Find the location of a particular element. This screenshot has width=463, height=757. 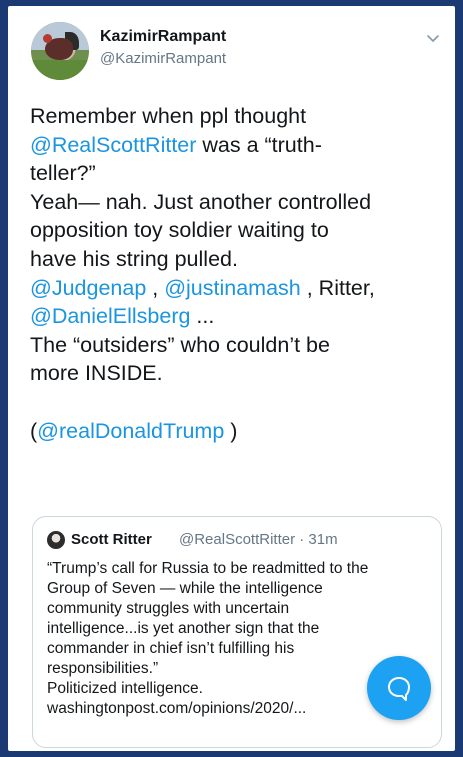

tweet-text-segment: Remember when ppl thought is located at coordinates (168, 116).